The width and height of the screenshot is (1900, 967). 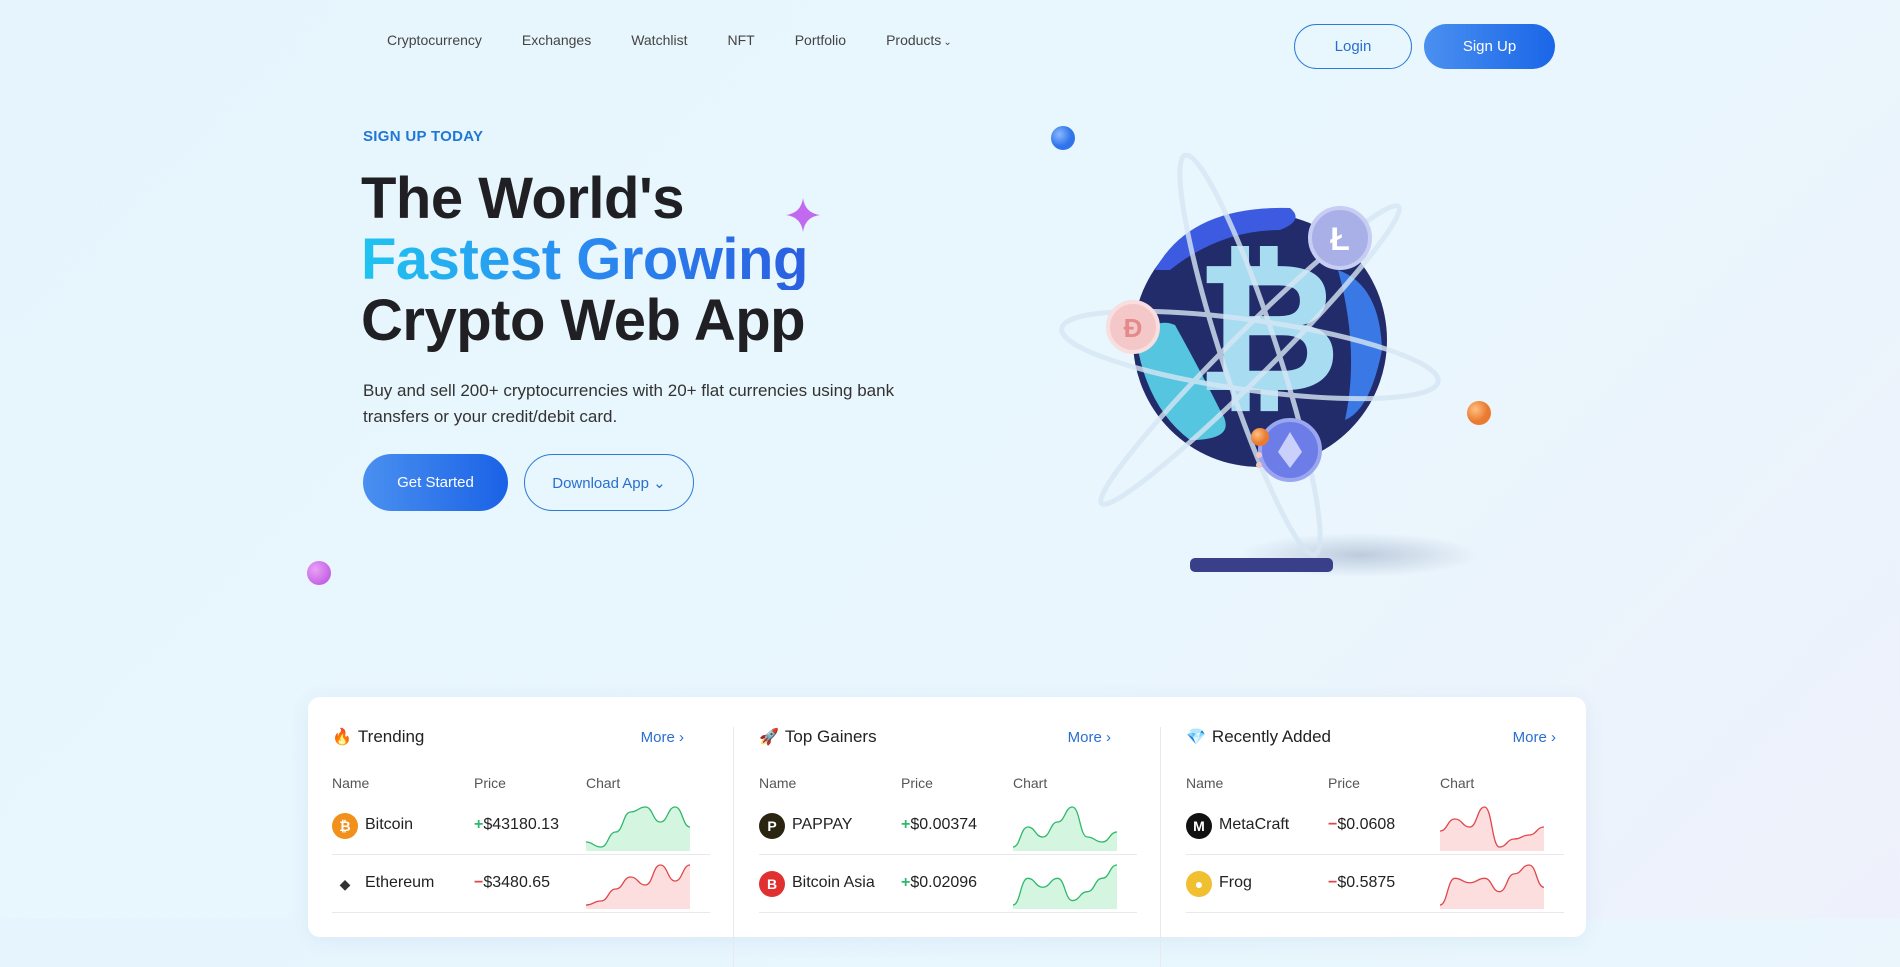 I want to click on coin-row: B Bitcoin Asia +$0.02096, so click(x=948, y=884).